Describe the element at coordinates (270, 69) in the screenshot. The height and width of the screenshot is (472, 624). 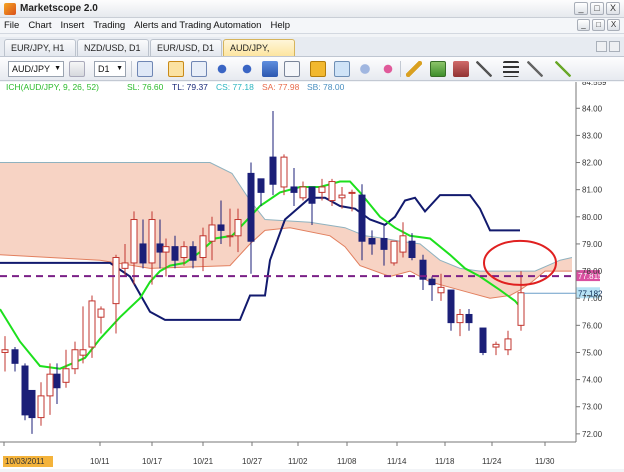
I see `scroll-icon` at that location.